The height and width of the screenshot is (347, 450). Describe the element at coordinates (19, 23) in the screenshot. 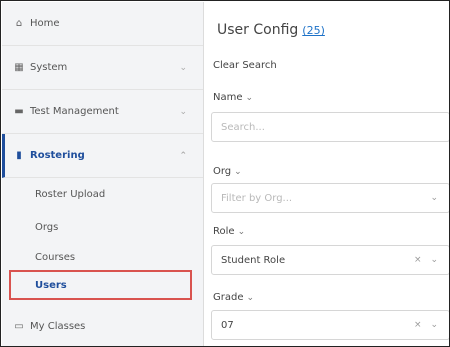

I see `home-icon: ⌂` at that location.